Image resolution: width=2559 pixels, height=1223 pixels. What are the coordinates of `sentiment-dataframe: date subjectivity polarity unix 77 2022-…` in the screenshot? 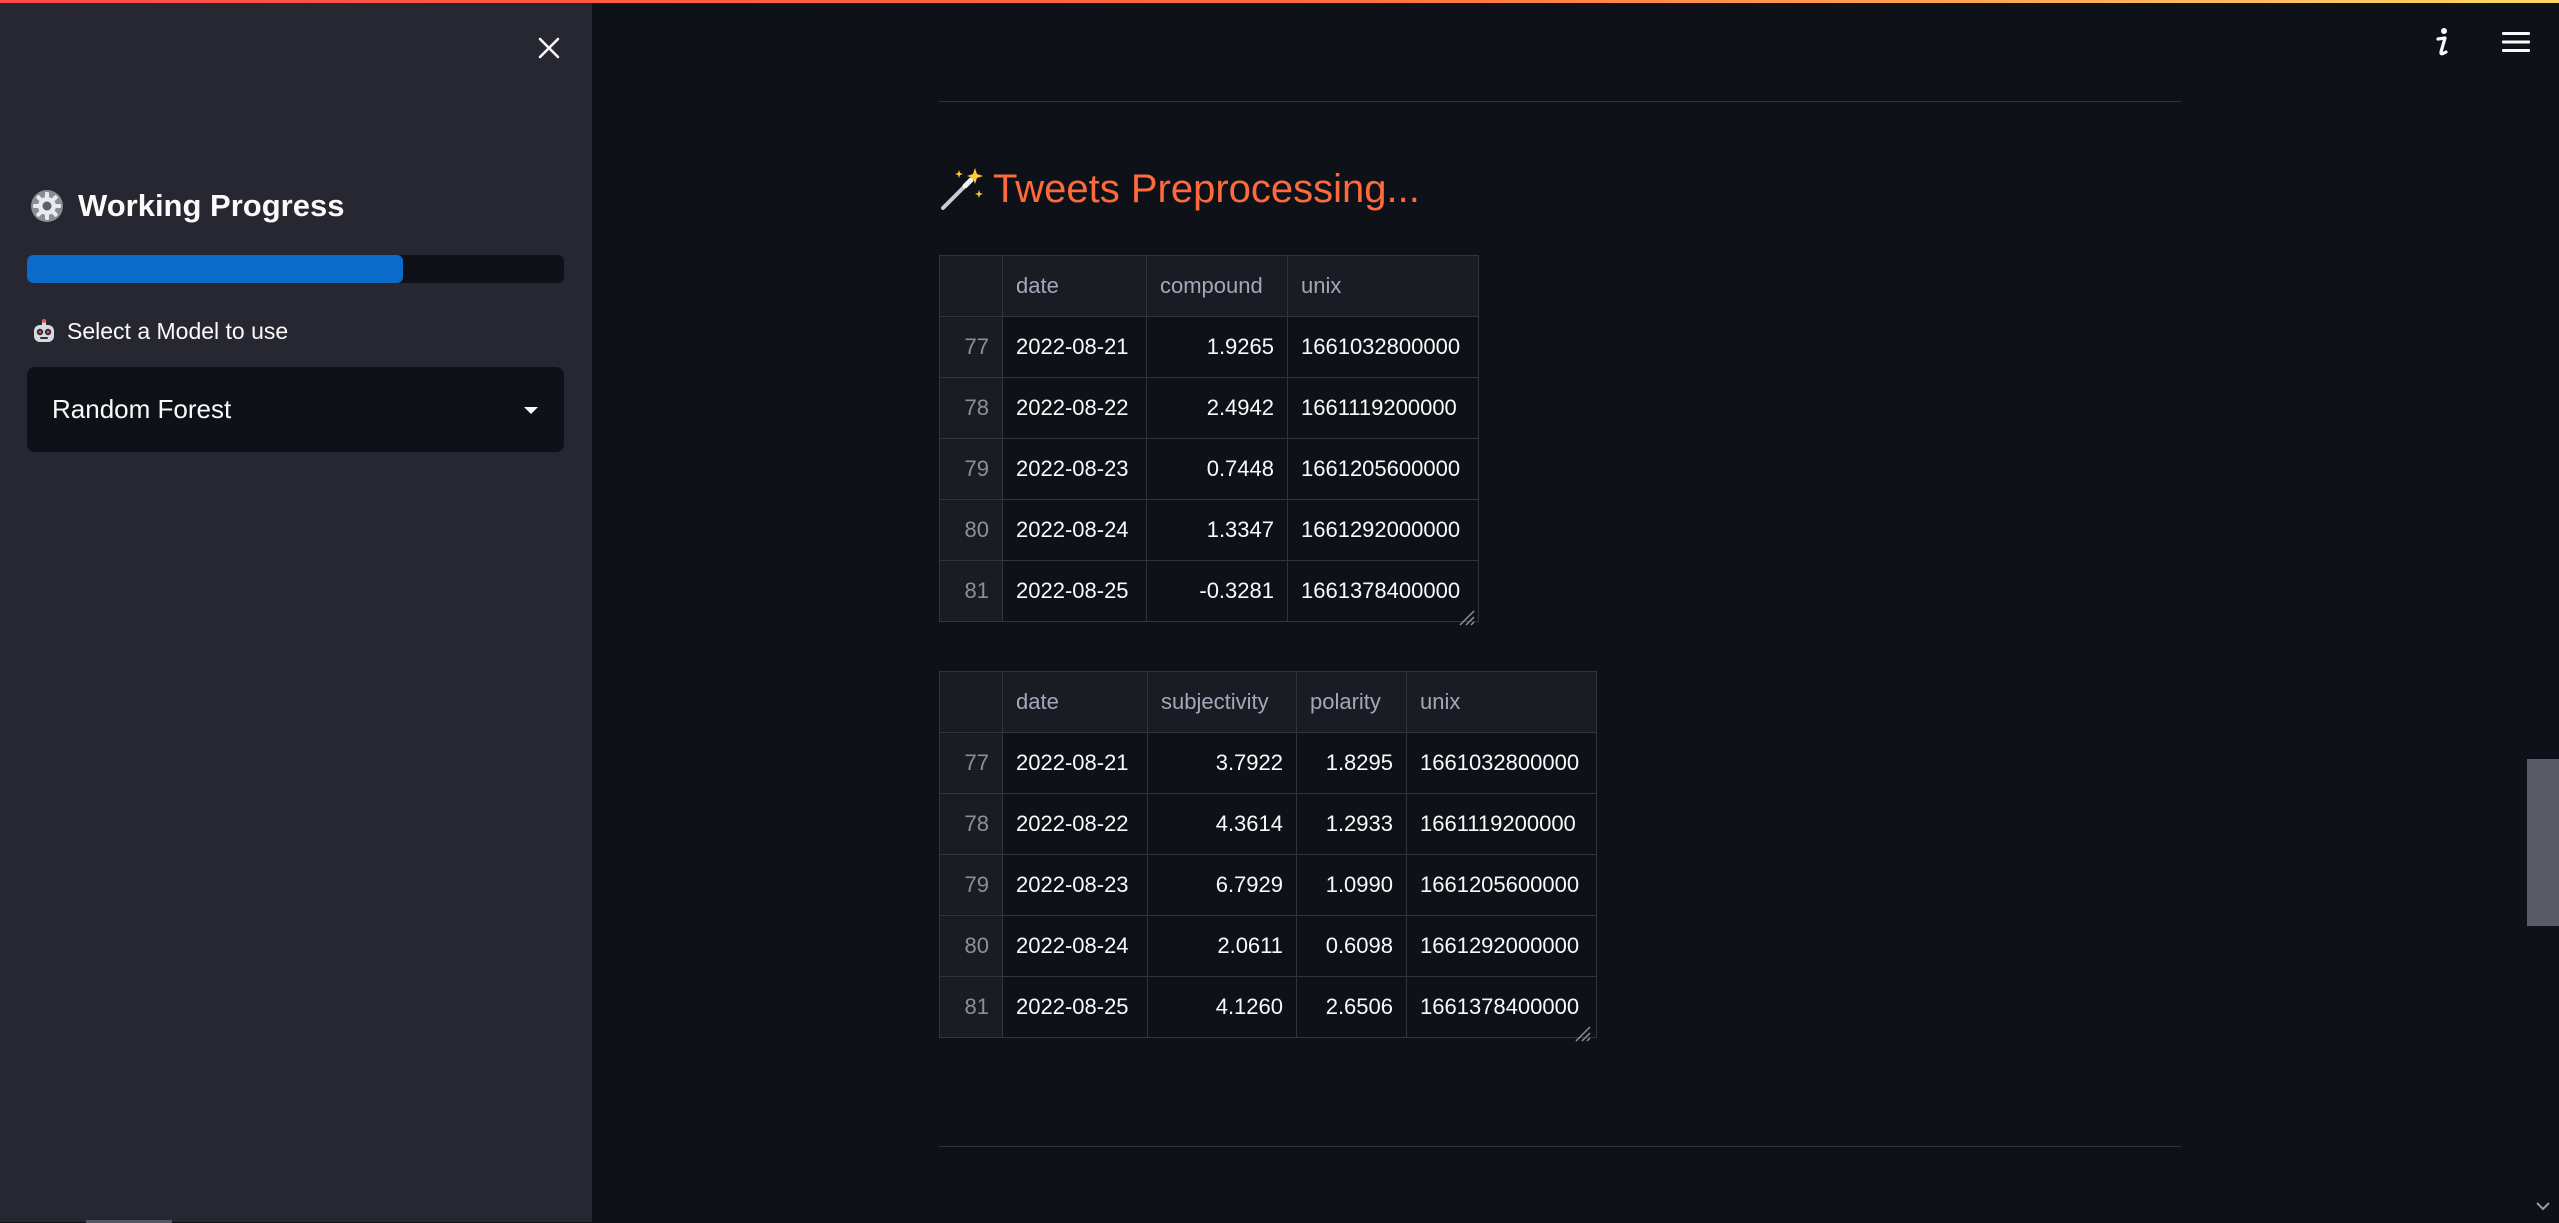 It's located at (1268, 854).